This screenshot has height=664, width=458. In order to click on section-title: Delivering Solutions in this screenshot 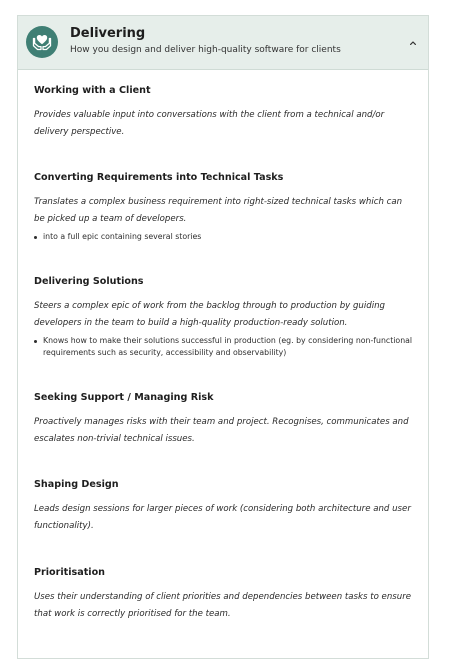, I will do `click(89, 281)`.